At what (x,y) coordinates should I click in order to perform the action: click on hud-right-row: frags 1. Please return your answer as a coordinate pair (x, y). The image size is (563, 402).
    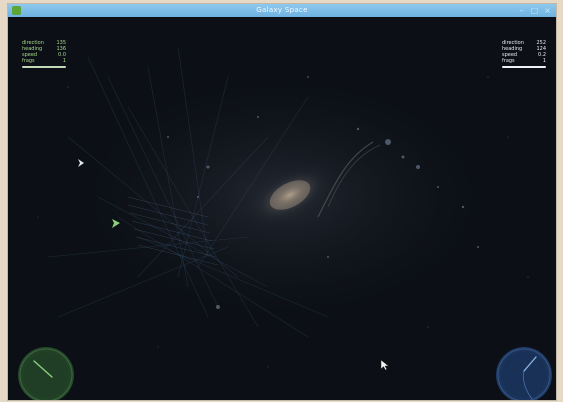
    Looking at the image, I should click on (524, 61).